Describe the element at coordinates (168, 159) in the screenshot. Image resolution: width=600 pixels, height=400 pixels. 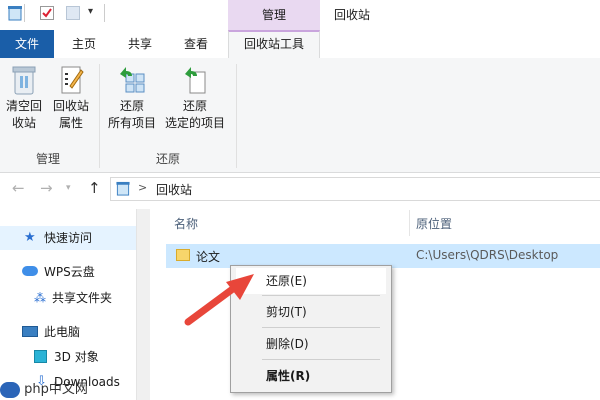
I see `group-label-restore: 还原` at that location.